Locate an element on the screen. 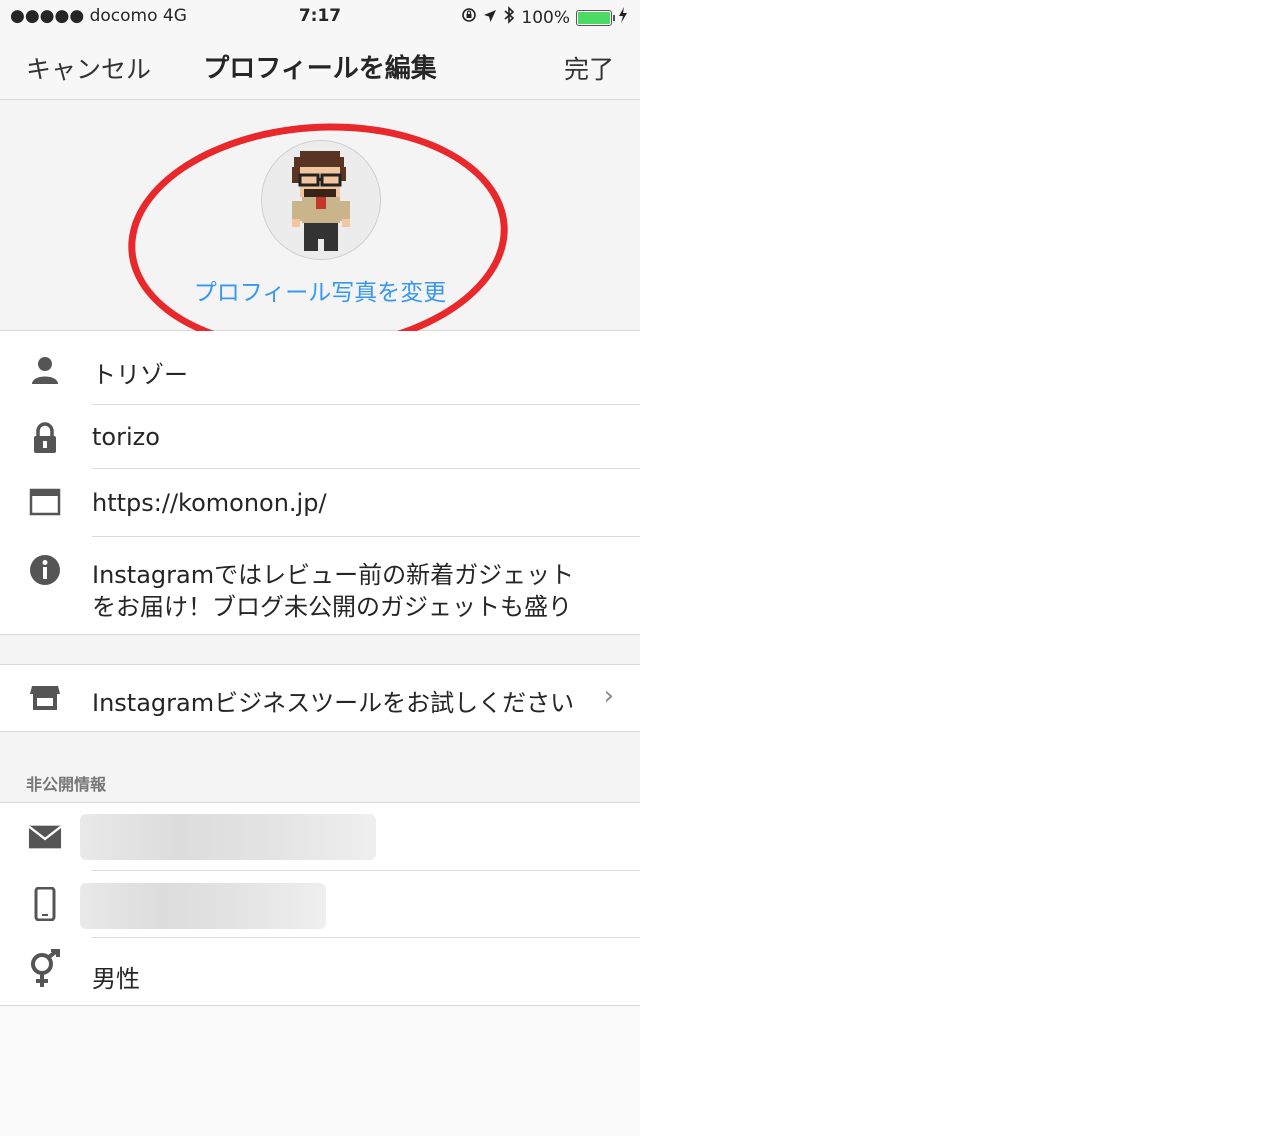 The width and height of the screenshot is (1280, 1136). nav-bar: キャンセル プロフィールを編集 完了 is located at coordinates (320, 67).